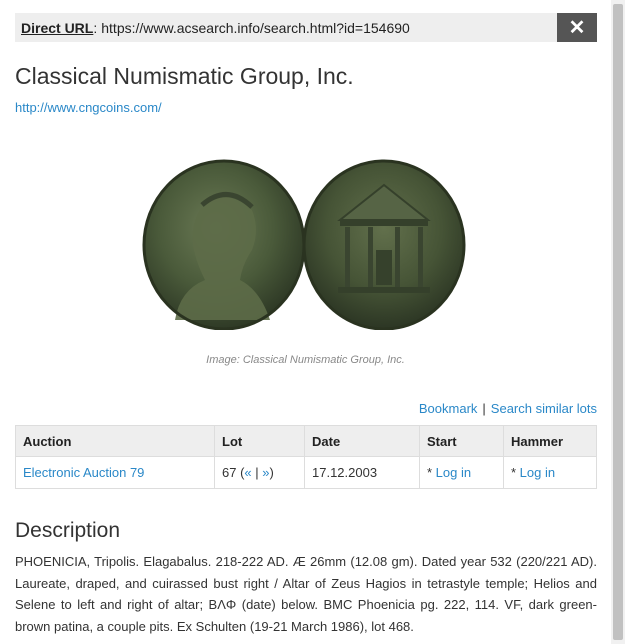 Image resolution: width=625 pixels, height=644 pixels. Describe the element at coordinates (83, 472) in the screenshot. I see `auction-link: Electronic Auction 79` at that location.